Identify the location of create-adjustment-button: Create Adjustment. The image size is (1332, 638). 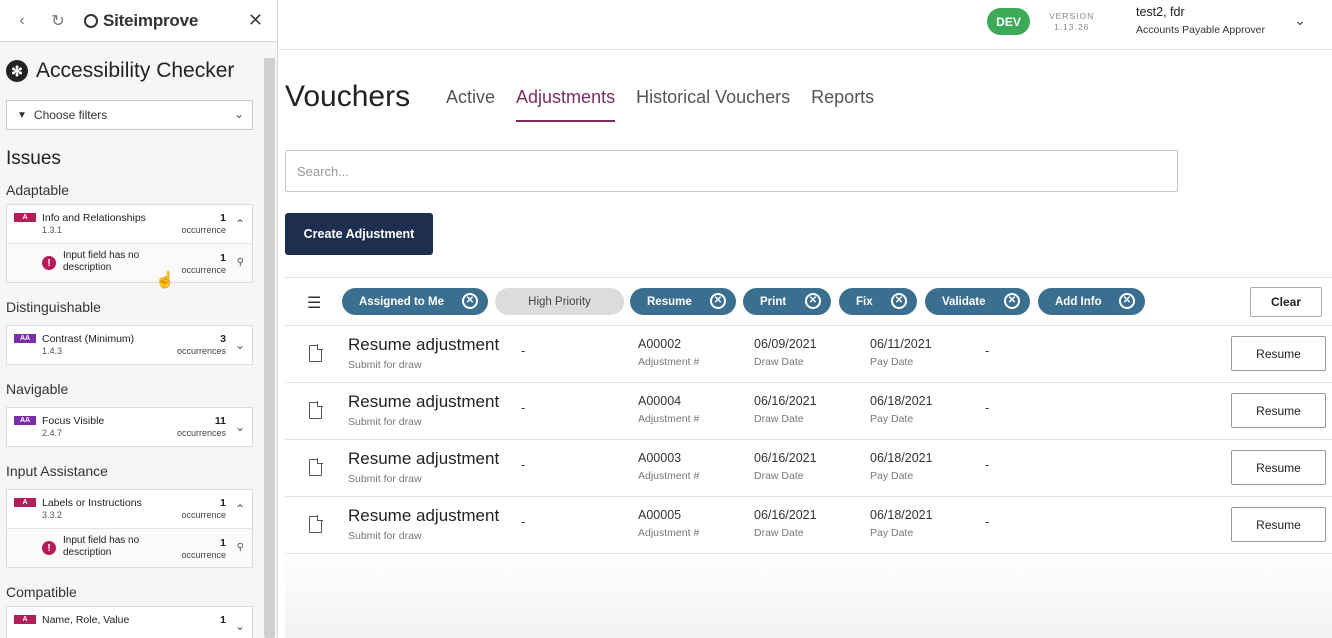
(359, 234).